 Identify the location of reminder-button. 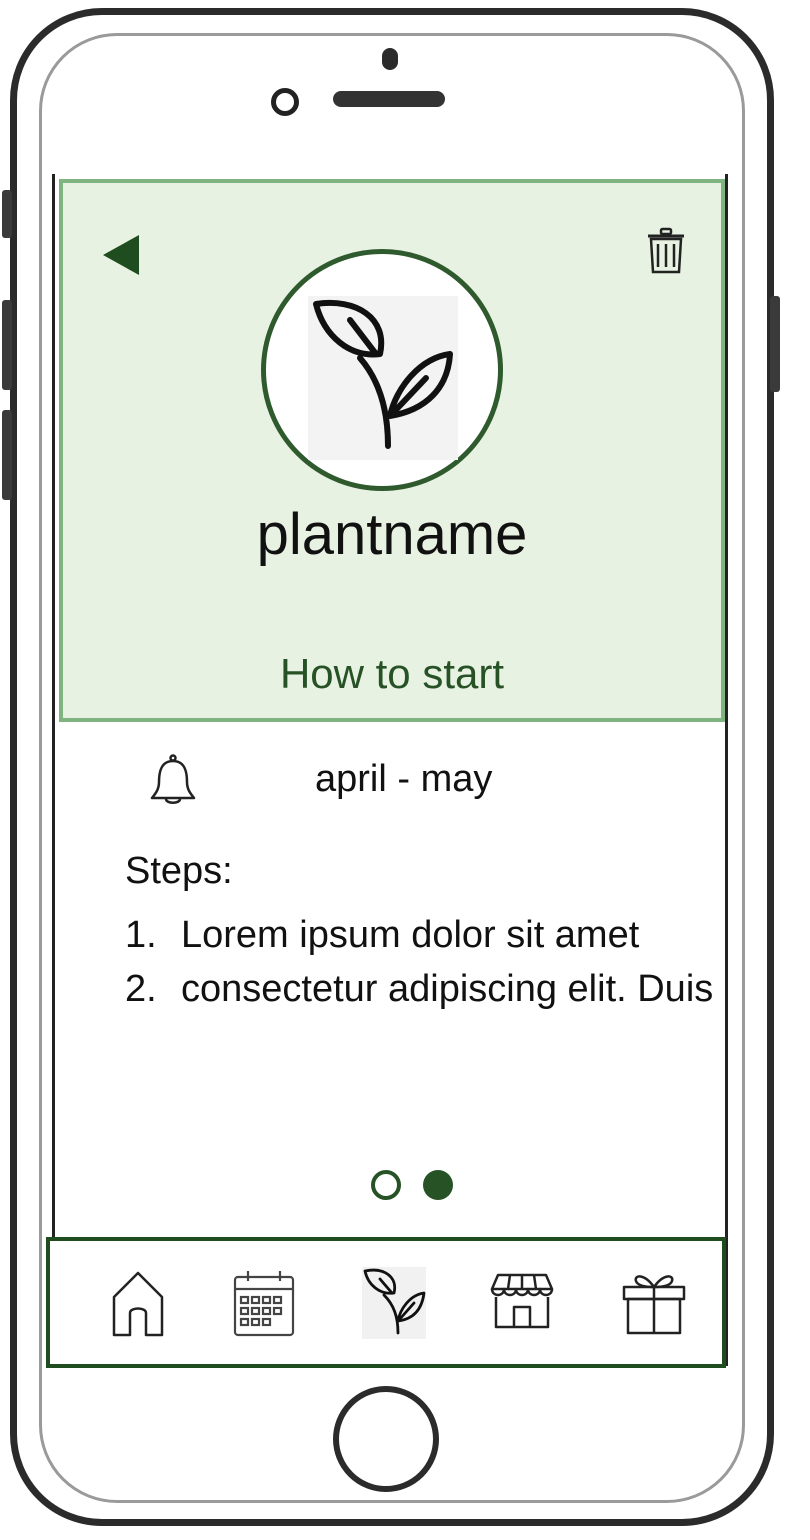
(173, 781).